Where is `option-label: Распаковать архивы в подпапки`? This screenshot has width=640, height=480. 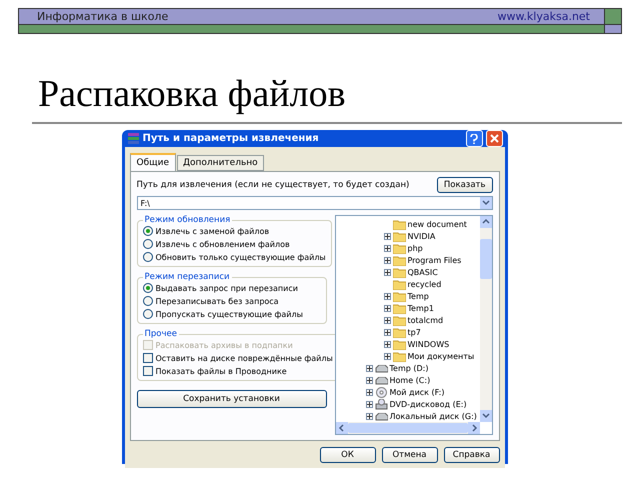
option-label: Распаковать архивы в подпапки is located at coordinates (224, 345).